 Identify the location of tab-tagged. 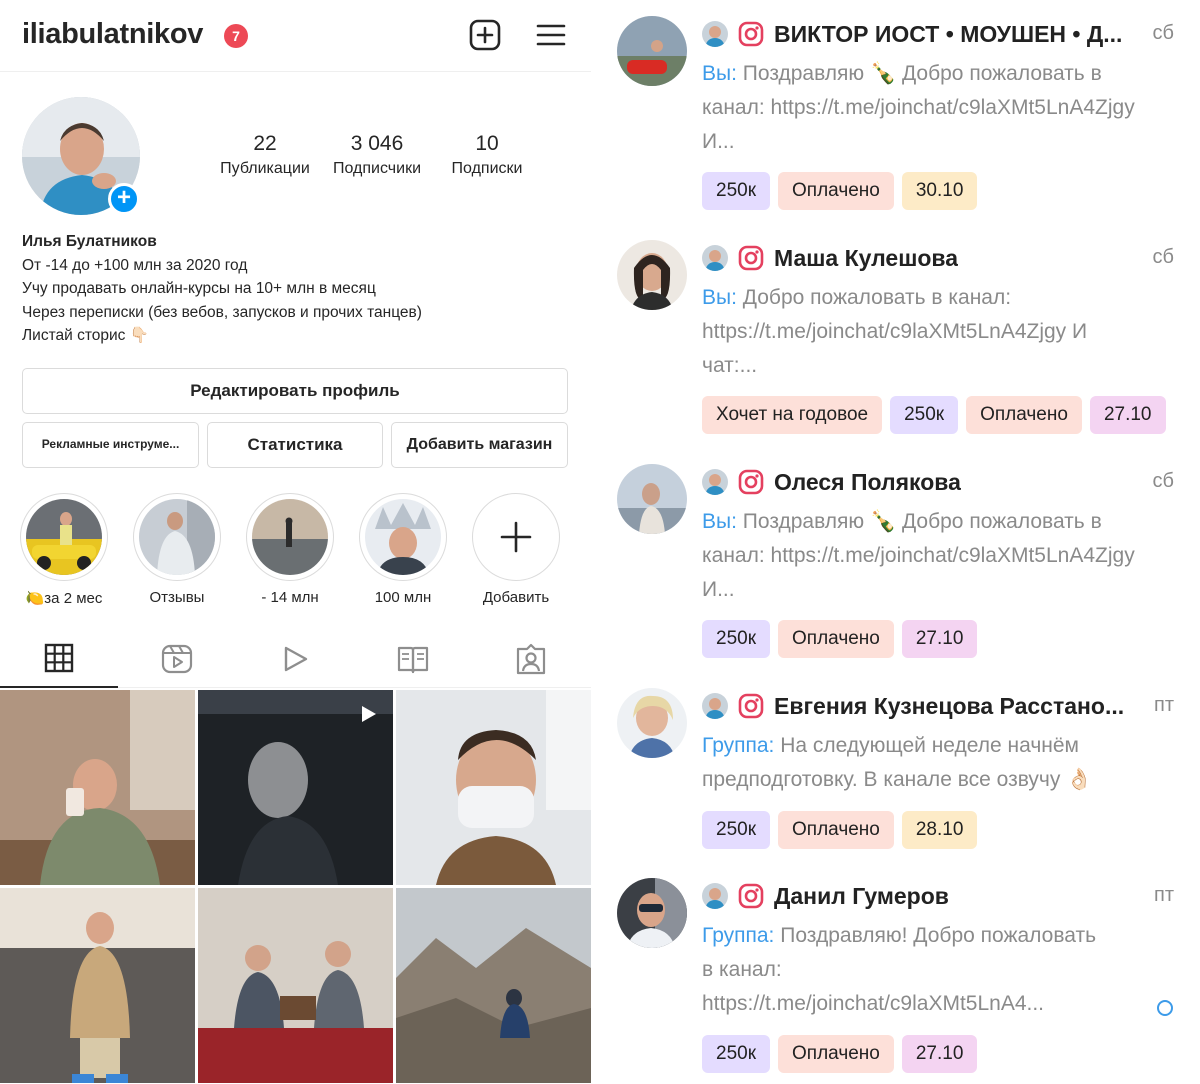
(531, 659).